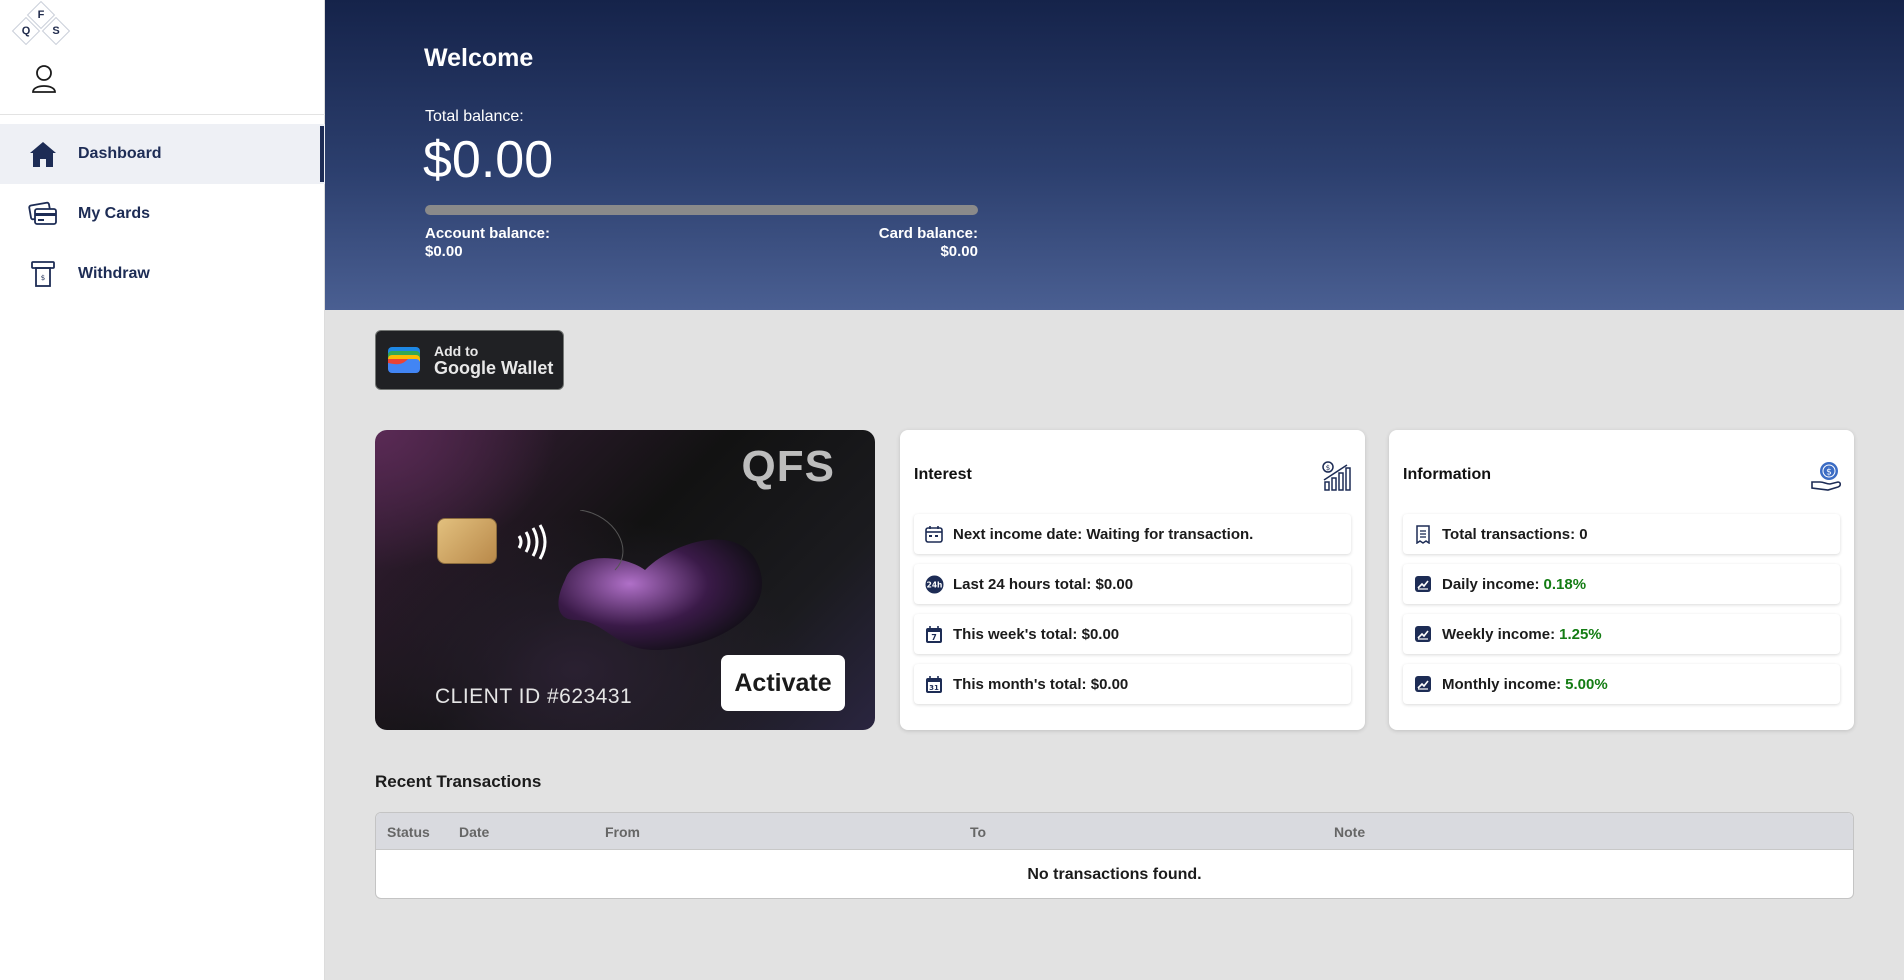  I want to click on no-transactions-message: No transactions found., so click(1114, 874).